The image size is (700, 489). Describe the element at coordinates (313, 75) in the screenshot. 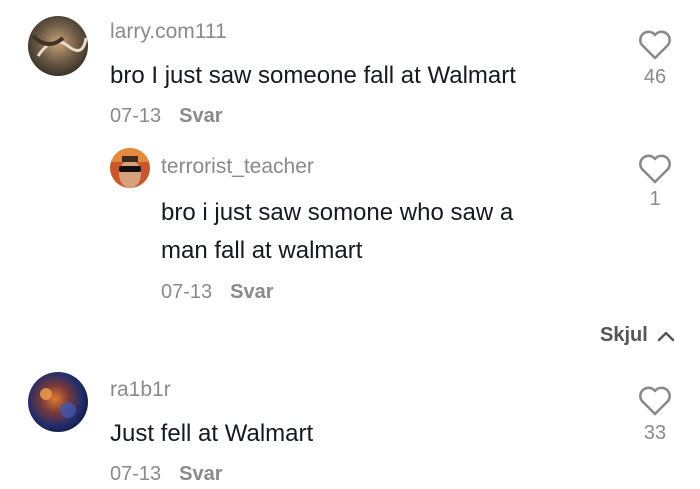

I see `comment-text: bro I just saw someone fall at Walmart` at that location.